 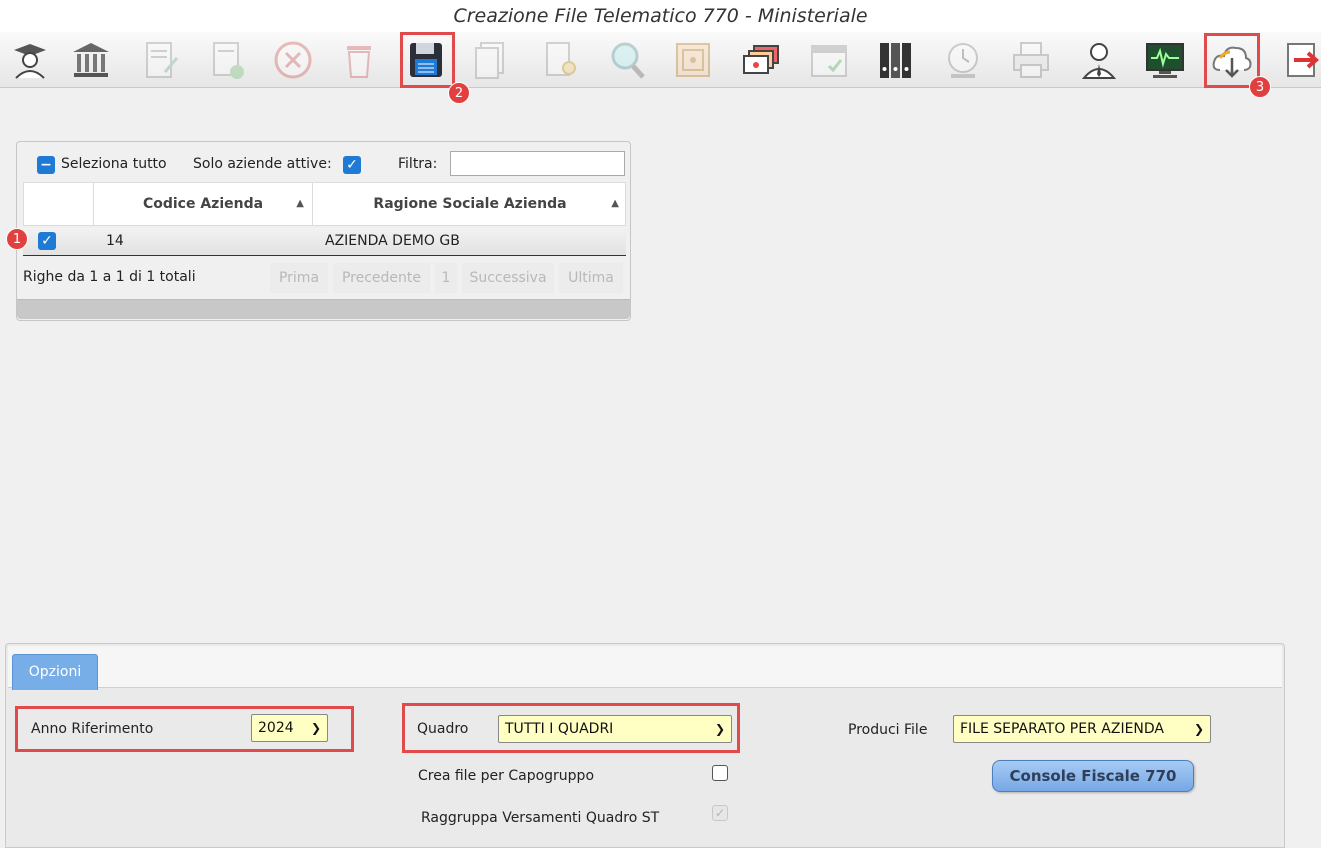 What do you see at coordinates (1093, 776) in the screenshot?
I see `console-fiscale-button: Console Fiscale 770` at bounding box center [1093, 776].